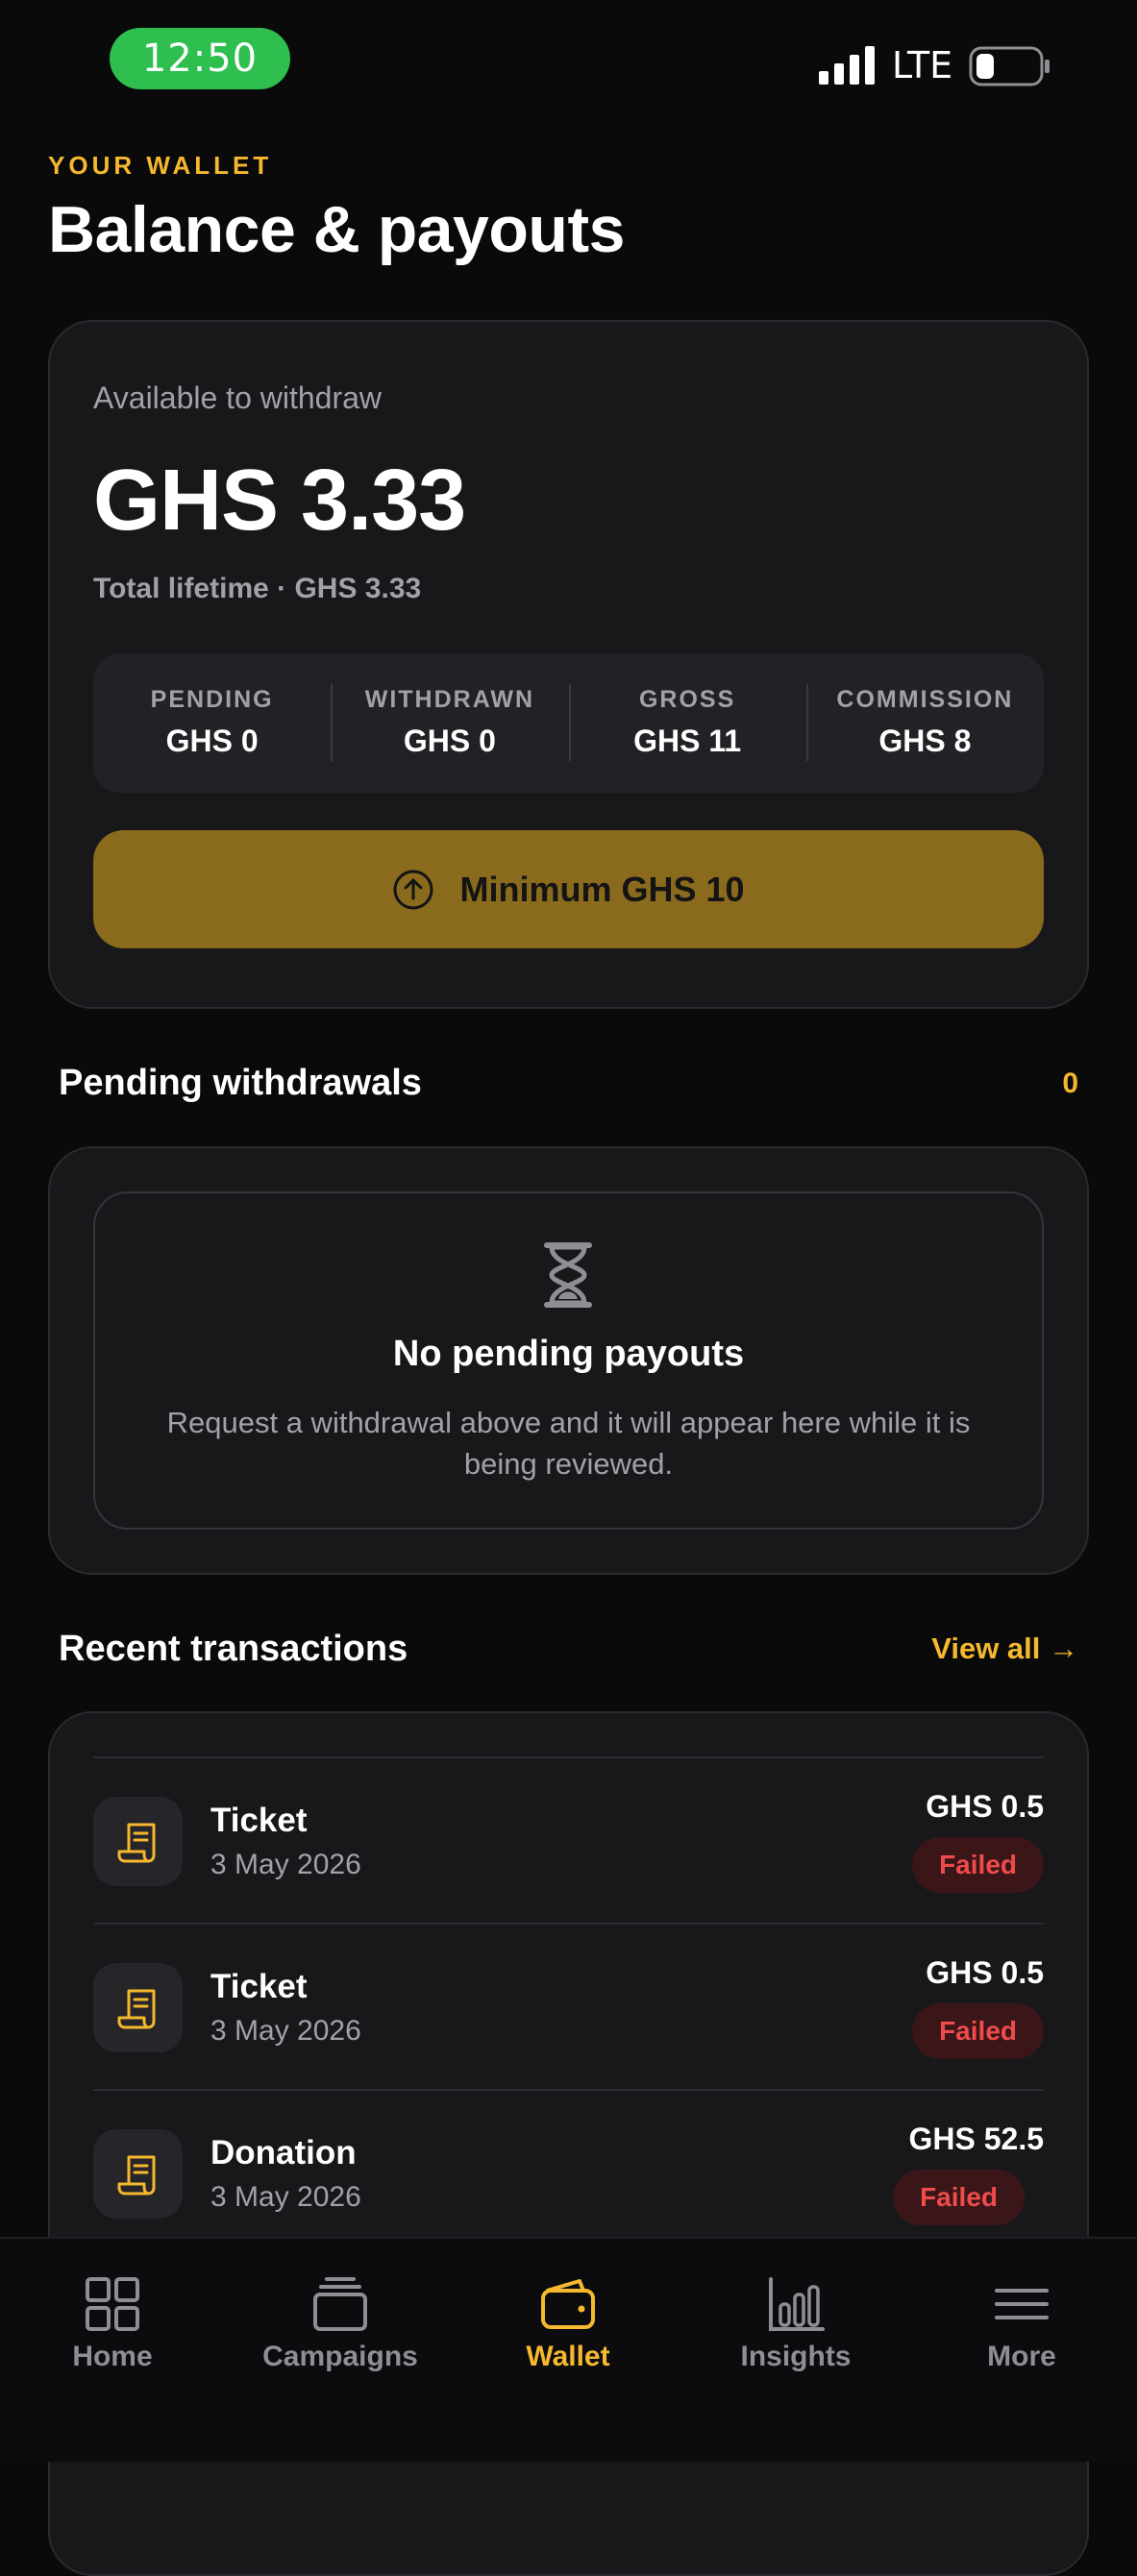  Describe the element at coordinates (257, 588) in the screenshot. I see `lifetime-total: Total lifetime · GHS 3.33` at that location.